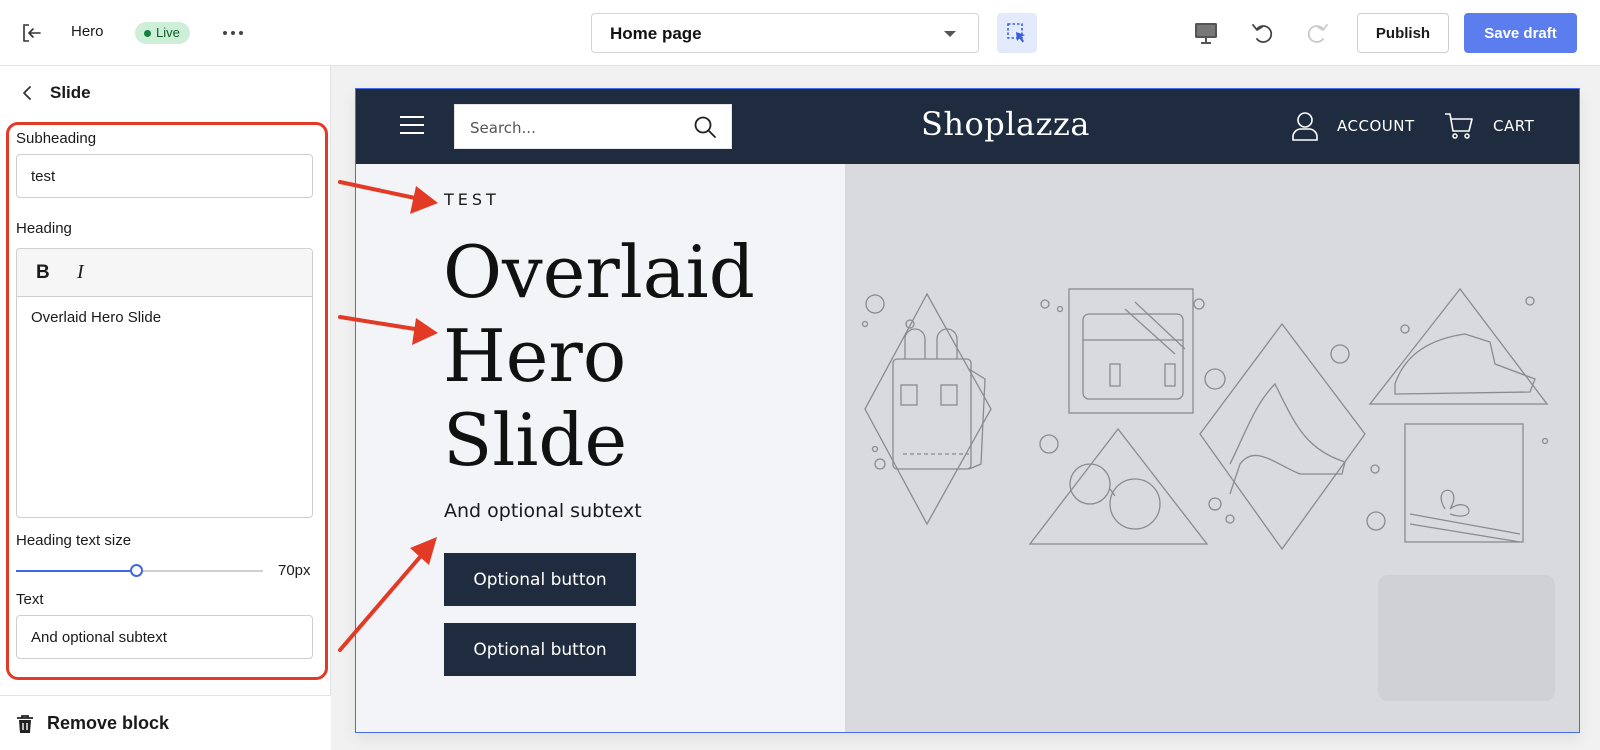 This screenshot has width=1600, height=750. I want to click on back-icon, so click(27, 93).